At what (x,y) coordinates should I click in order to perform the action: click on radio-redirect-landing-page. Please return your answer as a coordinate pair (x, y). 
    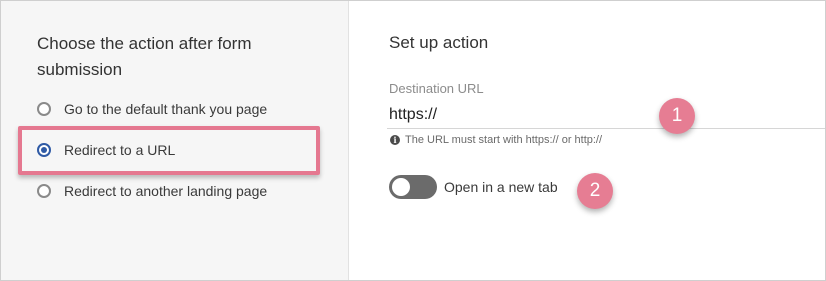
    Looking at the image, I should click on (44, 191).